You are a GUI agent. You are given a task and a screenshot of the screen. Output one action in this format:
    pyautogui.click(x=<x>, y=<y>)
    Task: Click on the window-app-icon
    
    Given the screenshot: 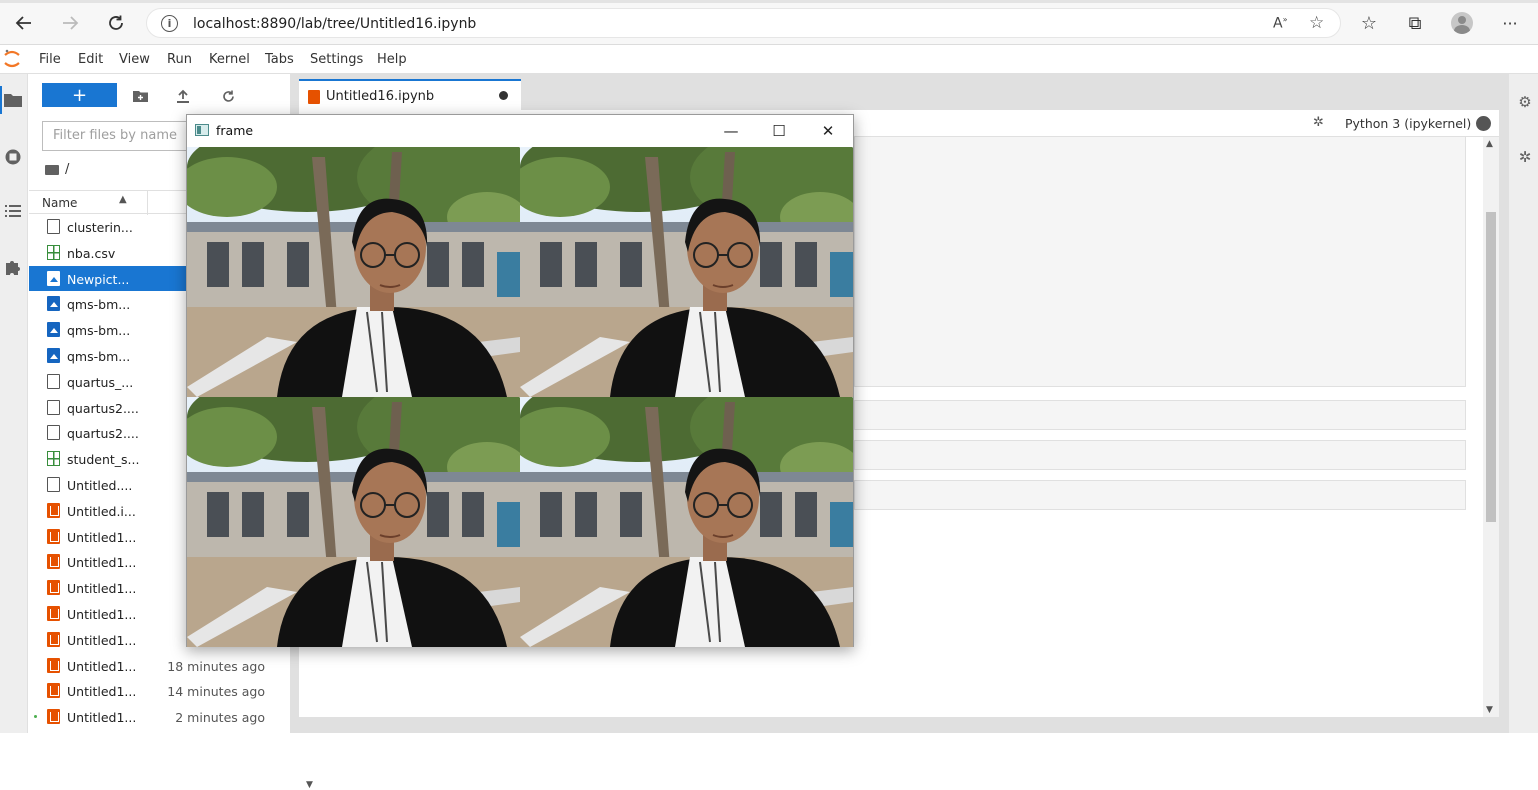 What is the action you would take?
    pyautogui.click(x=202, y=130)
    